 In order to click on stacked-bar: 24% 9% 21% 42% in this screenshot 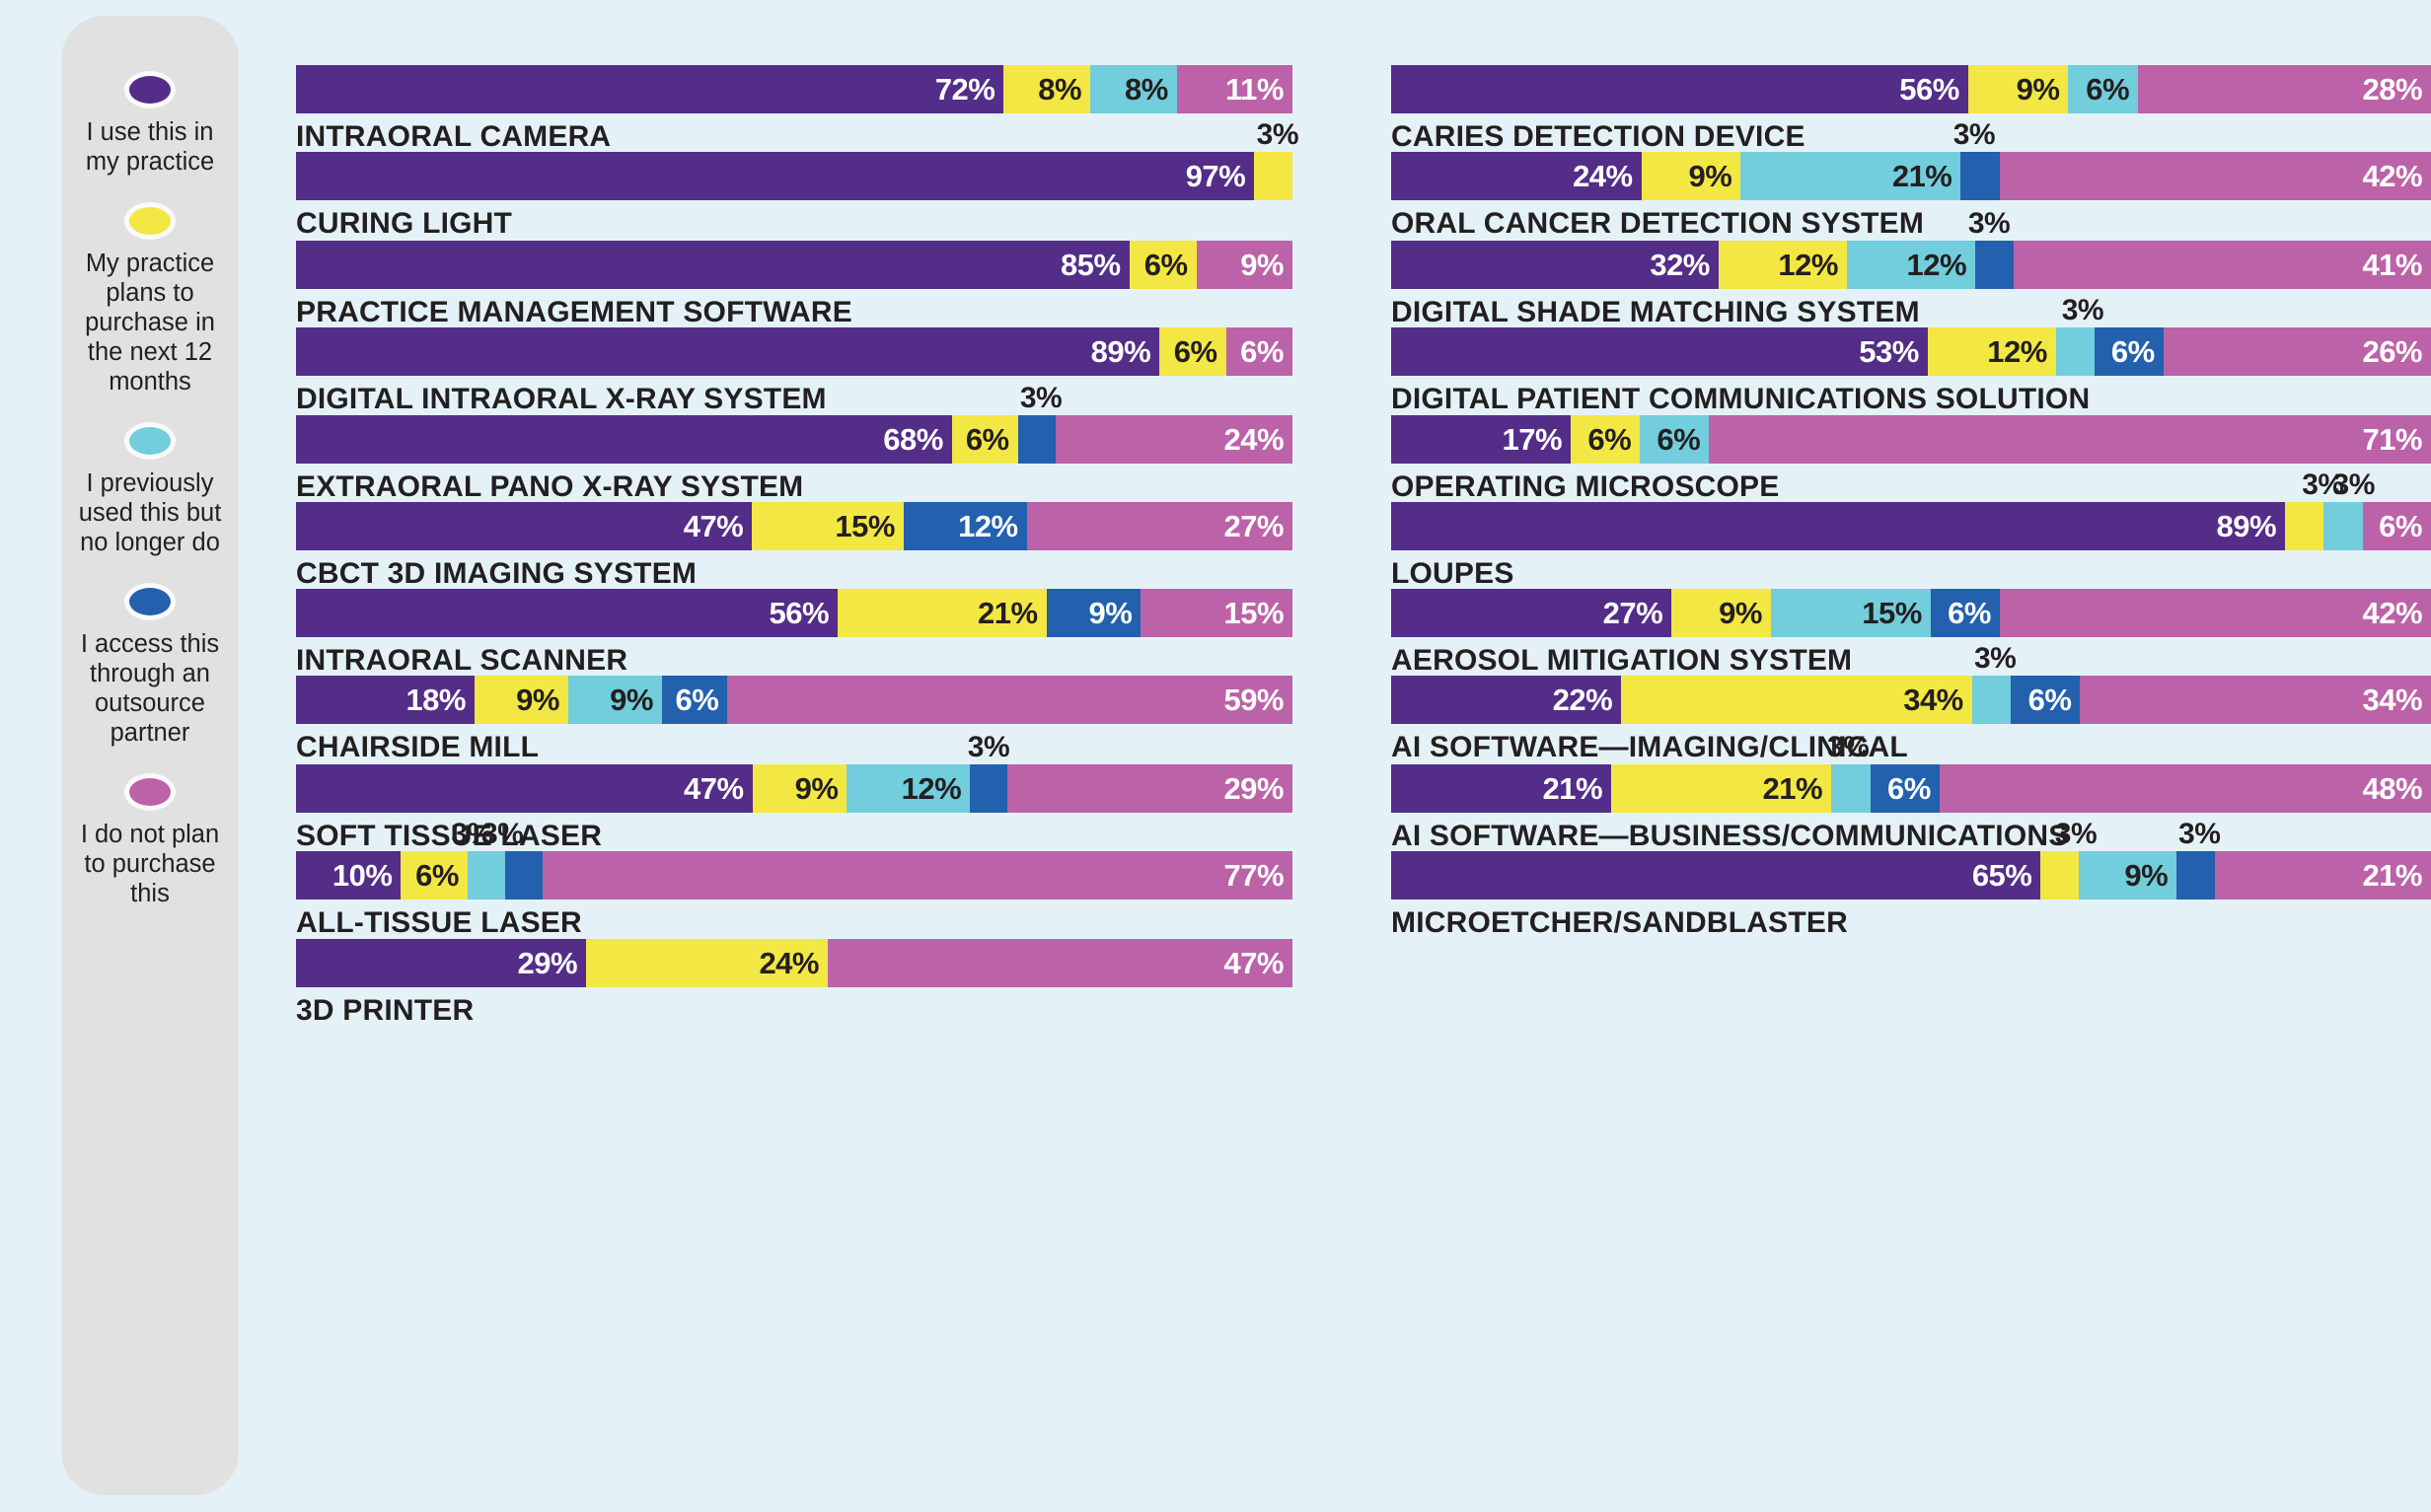, I will do `click(1911, 176)`.